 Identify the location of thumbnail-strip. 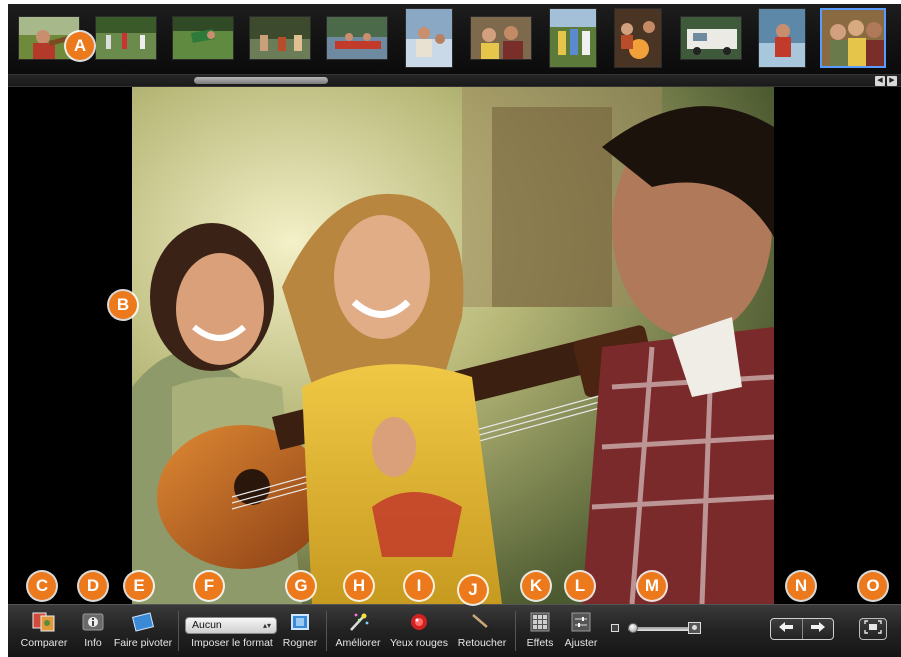
(454, 39).